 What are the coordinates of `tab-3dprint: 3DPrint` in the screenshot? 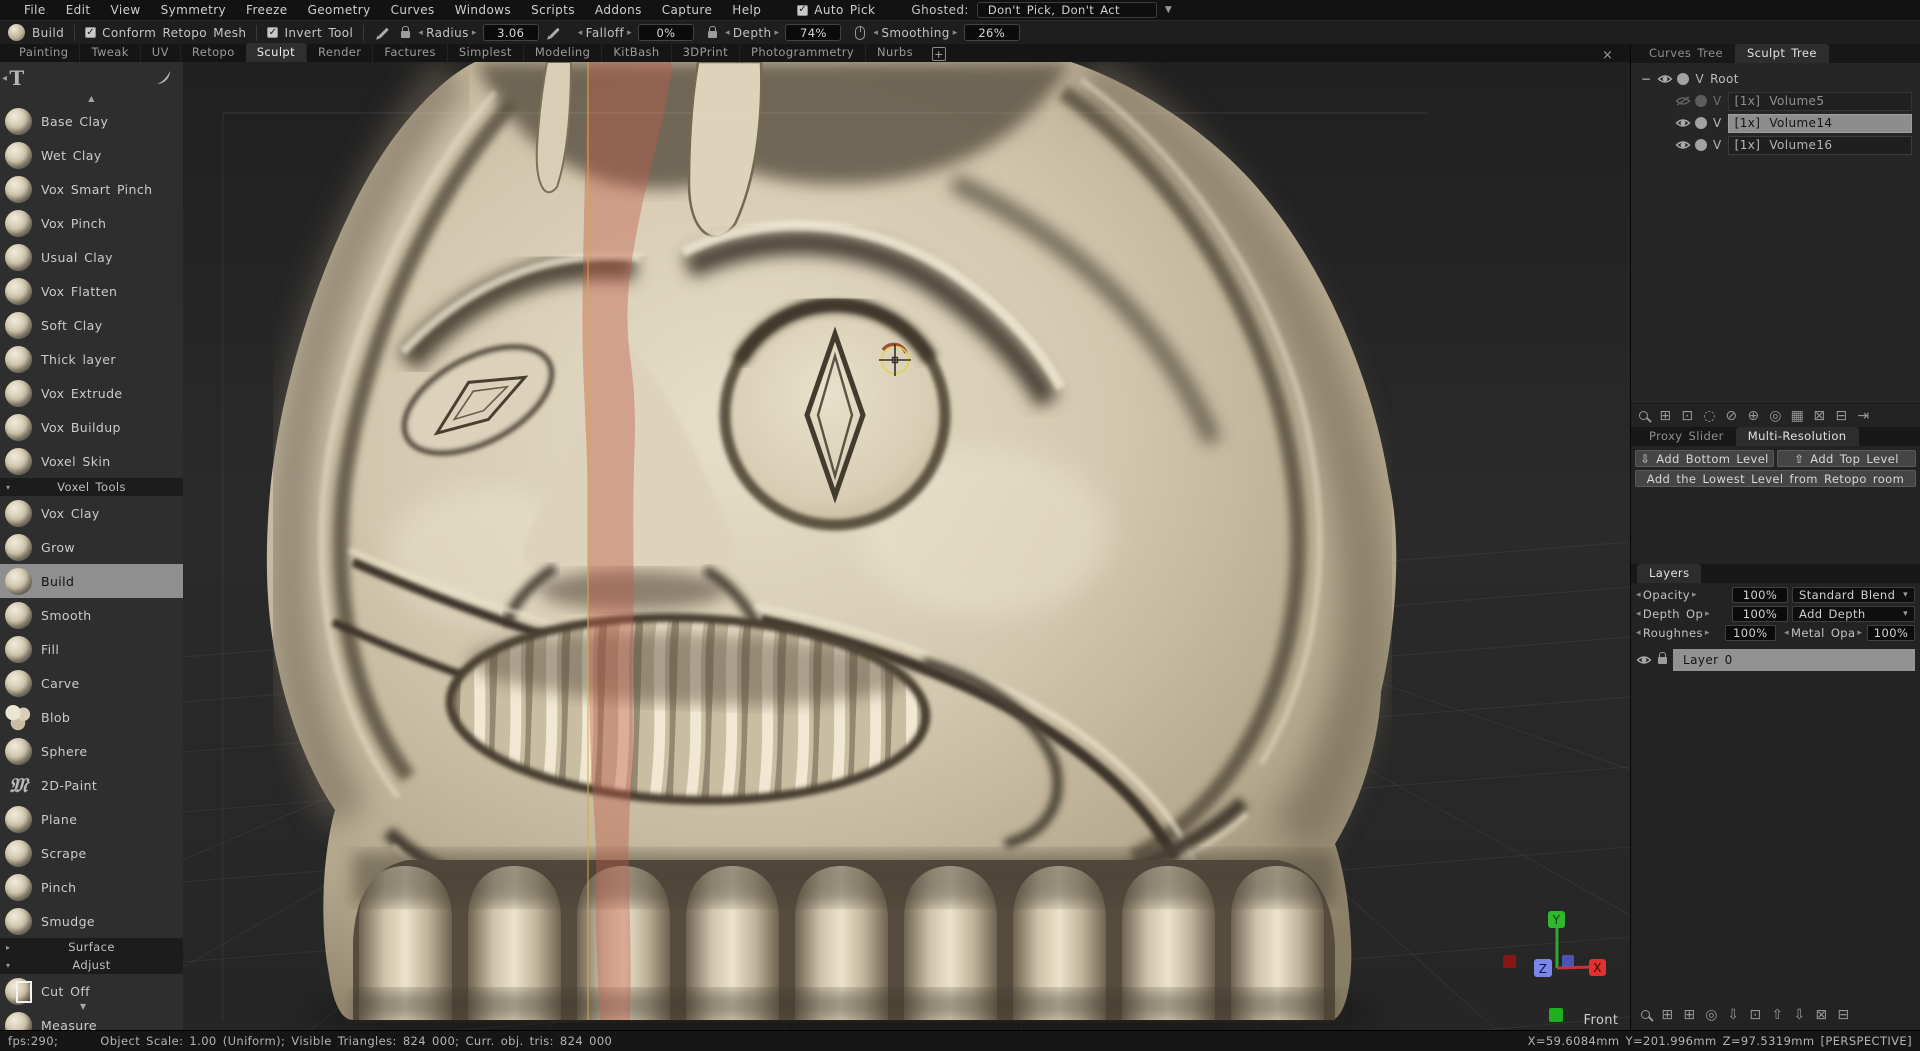 It's located at (704, 52).